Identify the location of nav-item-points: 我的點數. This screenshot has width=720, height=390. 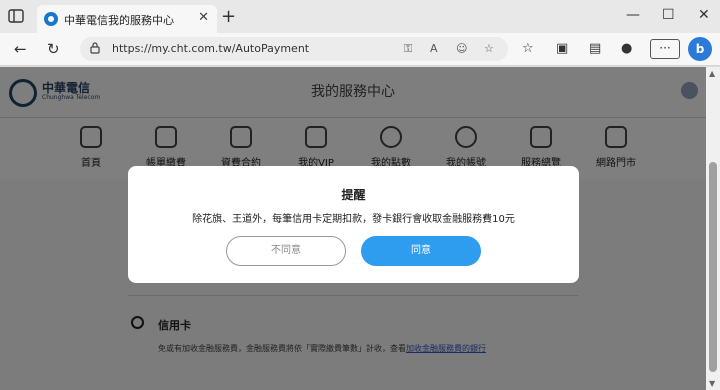
(391, 147).